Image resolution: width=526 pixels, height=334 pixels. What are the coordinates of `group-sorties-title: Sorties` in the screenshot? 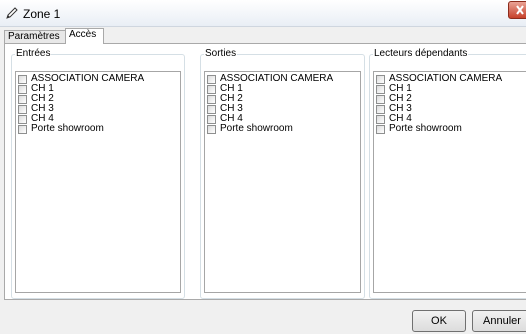 It's located at (221, 53).